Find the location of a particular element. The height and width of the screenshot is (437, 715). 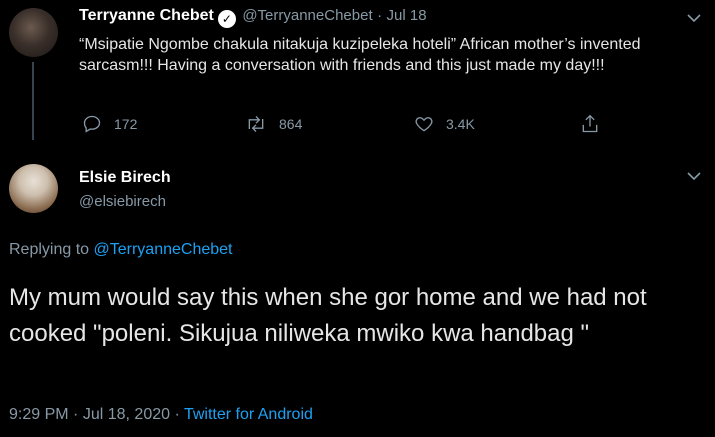

retweet-button: 864 is located at coordinates (273, 124).